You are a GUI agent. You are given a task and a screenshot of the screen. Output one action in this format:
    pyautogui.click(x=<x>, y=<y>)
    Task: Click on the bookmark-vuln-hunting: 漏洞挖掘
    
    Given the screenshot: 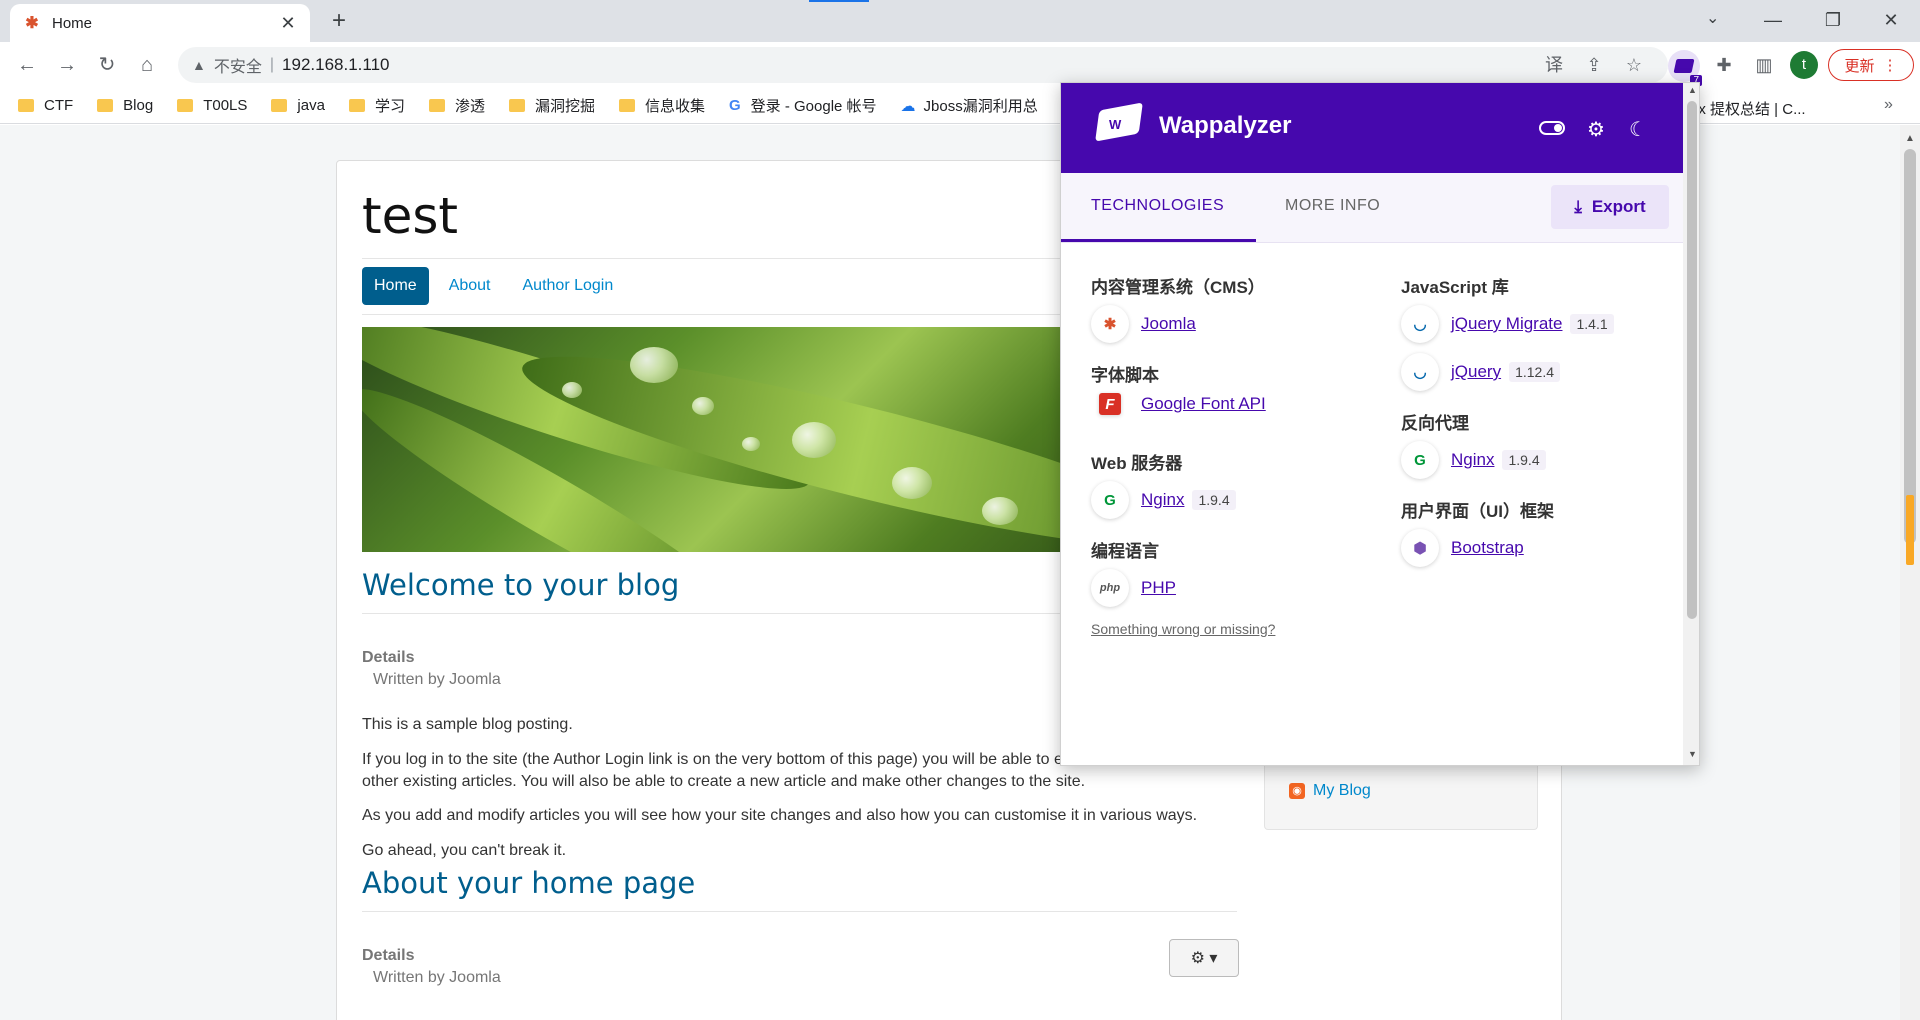 What is the action you would take?
    pyautogui.click(x=551, y=105)
    